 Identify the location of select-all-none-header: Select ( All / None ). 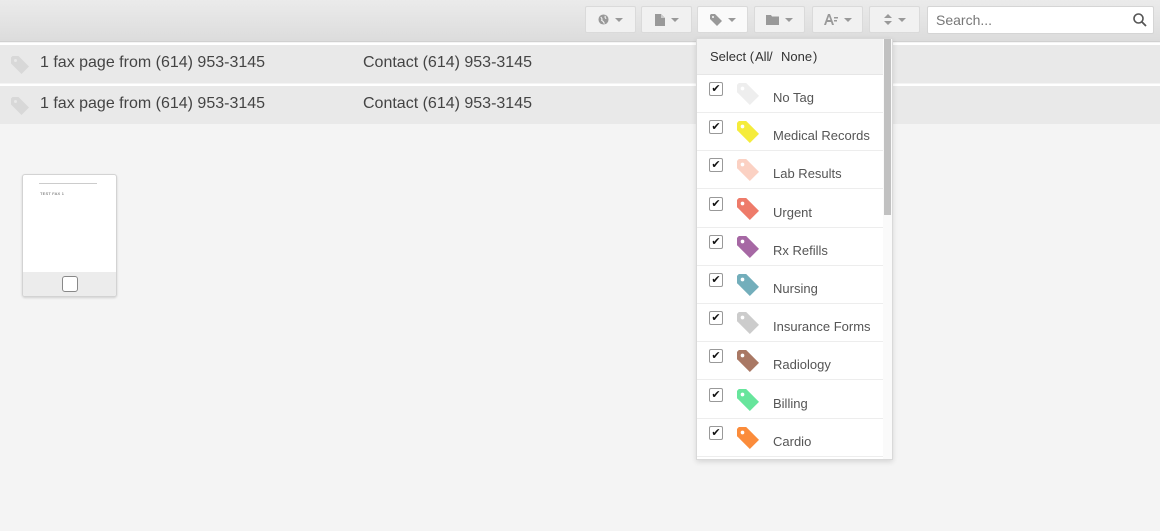
(790, 57).